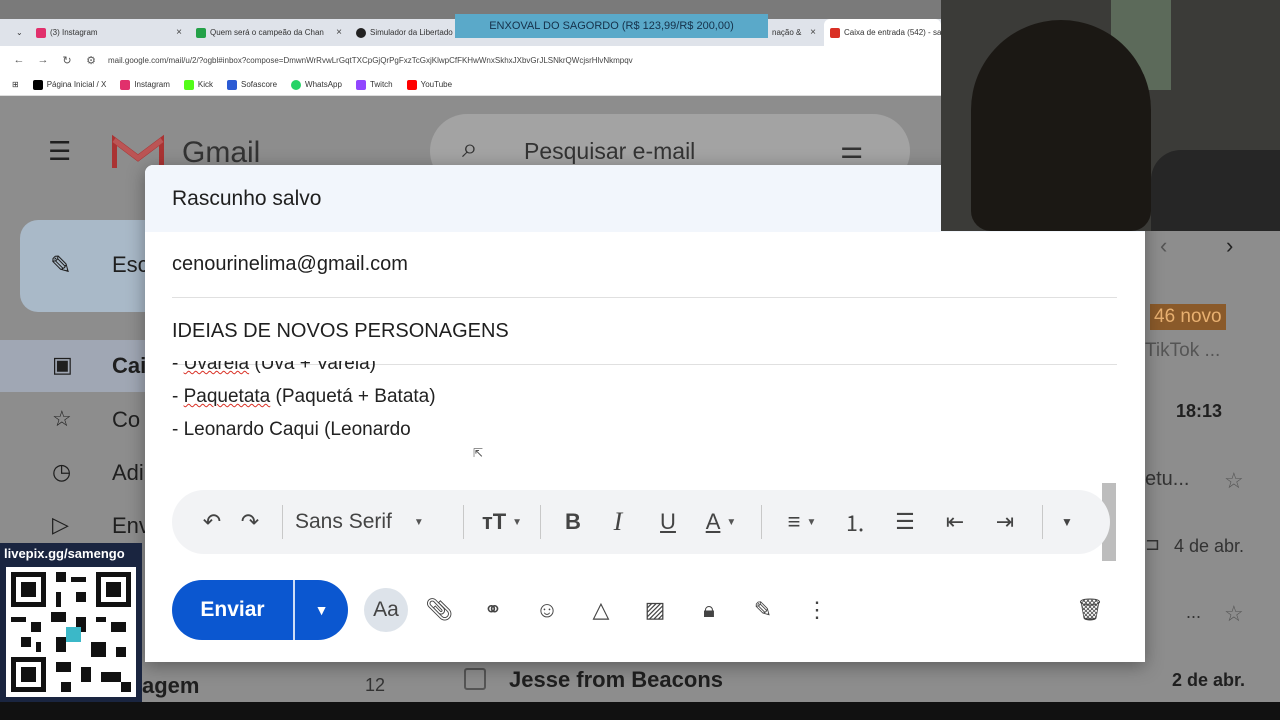  I want to click on search-input: Pesquisar e-mail, so click(609, 151).